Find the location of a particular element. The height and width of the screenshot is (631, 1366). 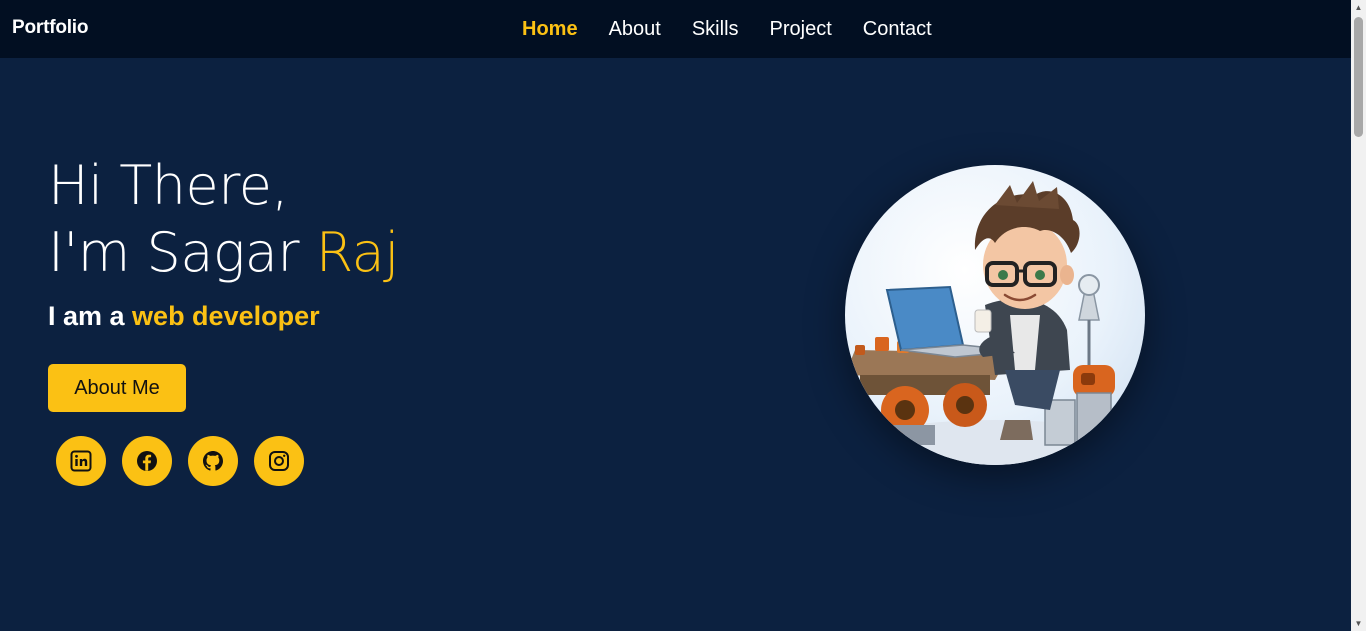

hero-role-prefix: I am a is located at coordinates (90, 316).